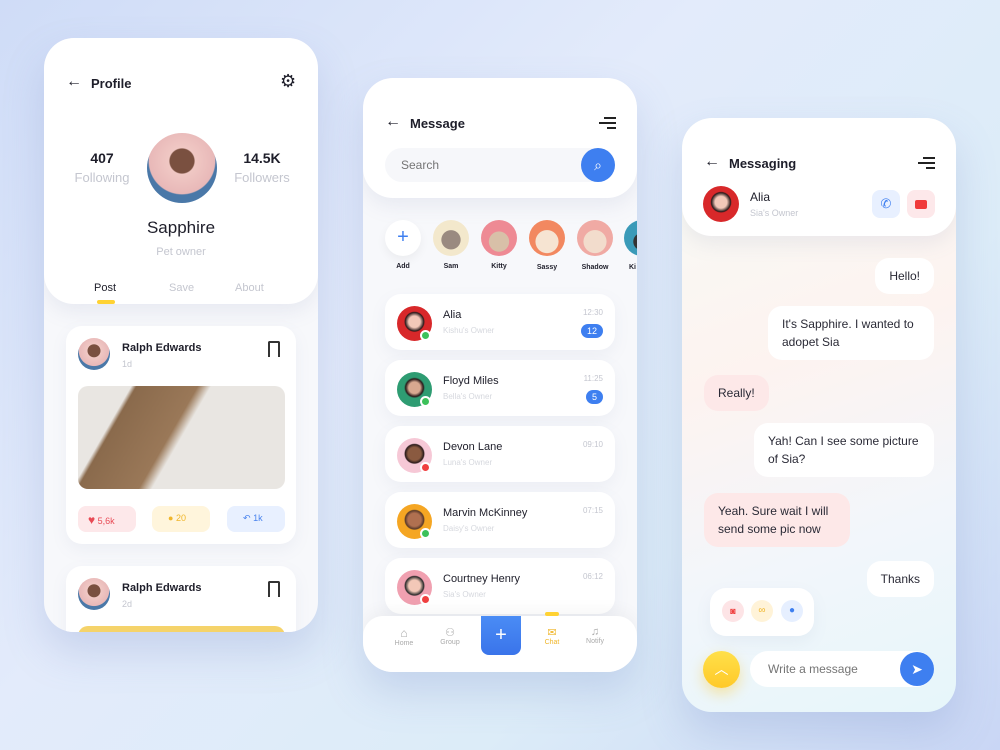  I want to click on profile-name: Sapphire, so click(181, 227).